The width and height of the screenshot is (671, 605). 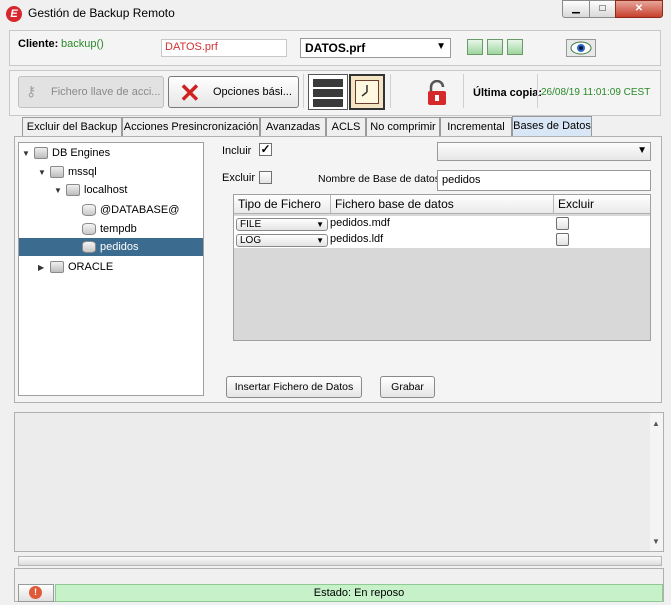 I want to click on schedule-button, so click(x=367, y=92).